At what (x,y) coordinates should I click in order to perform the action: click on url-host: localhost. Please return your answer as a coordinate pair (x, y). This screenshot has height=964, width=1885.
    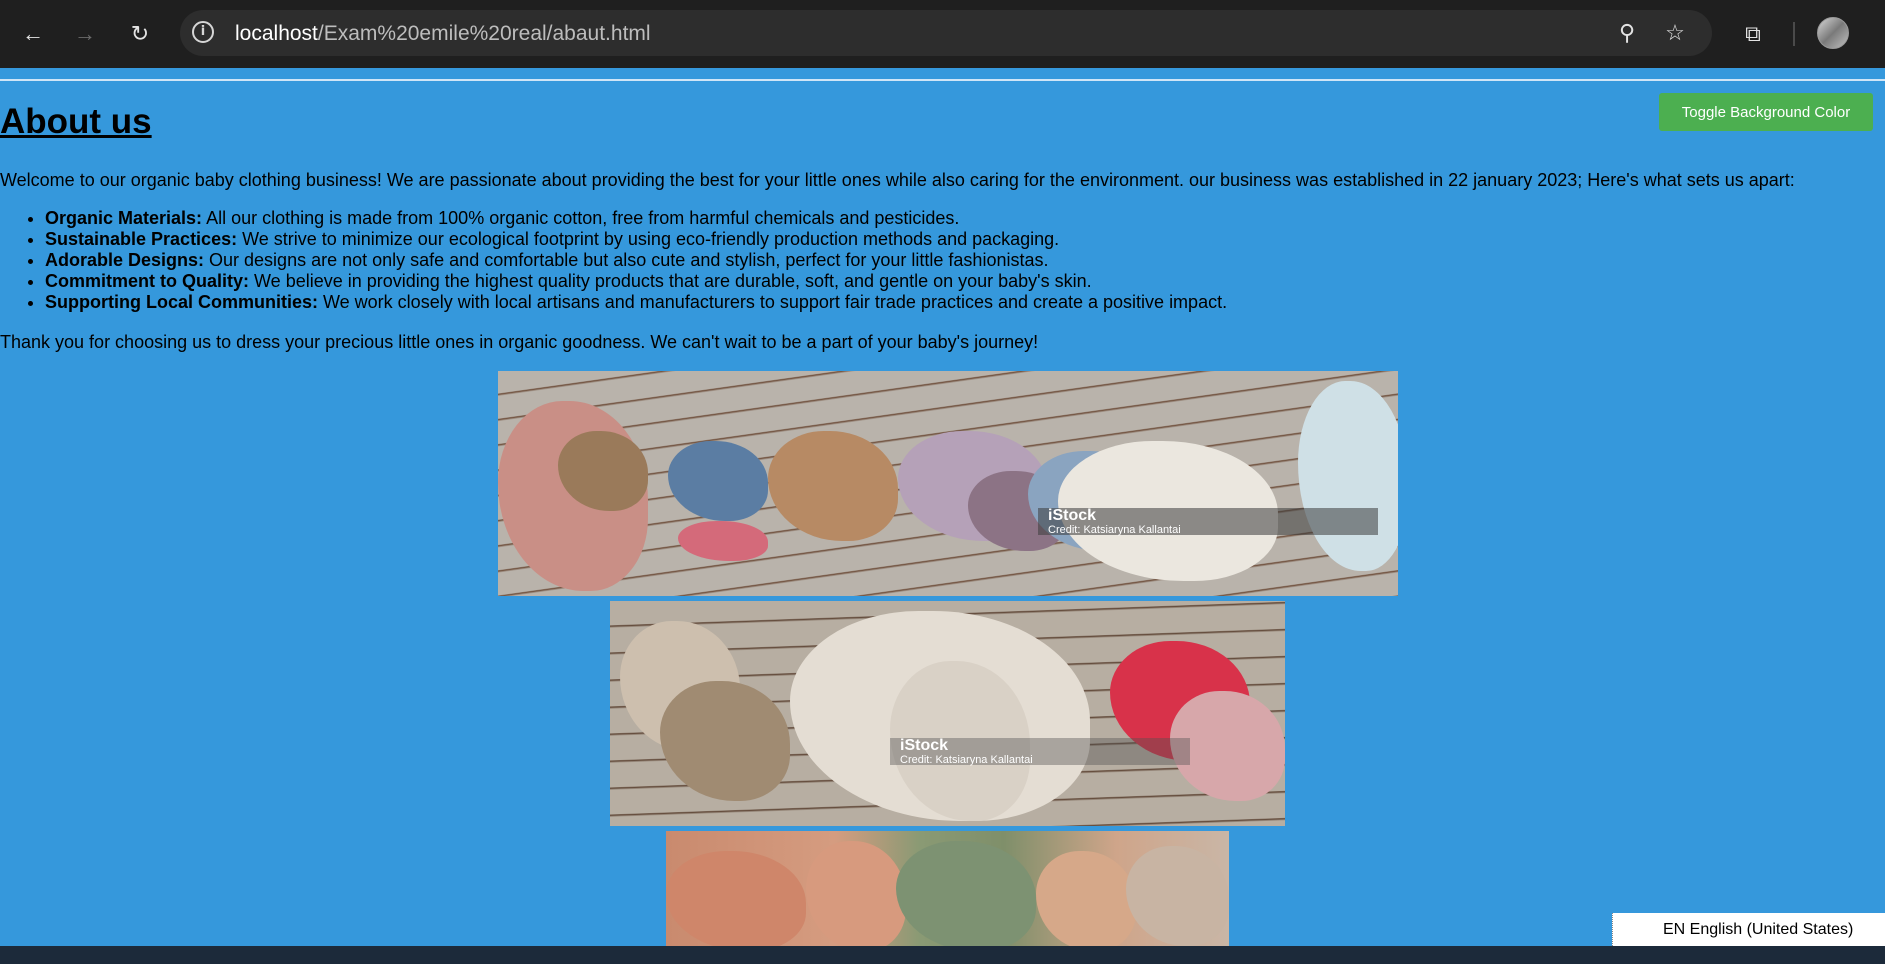
    Looking at the image, I should click on (276, 33).